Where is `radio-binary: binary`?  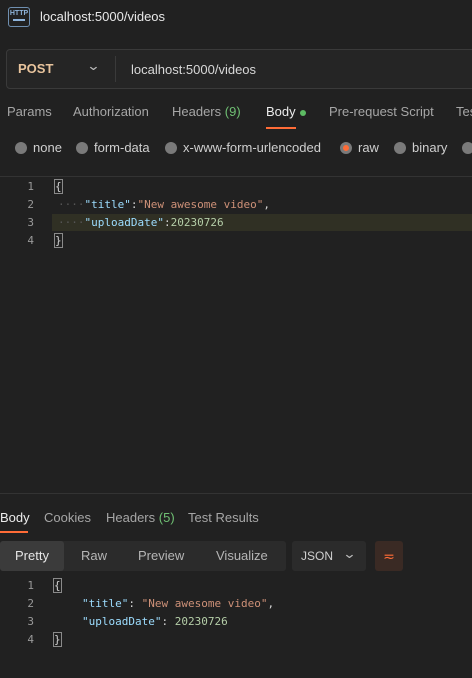
radio-binary: binary is located at coordinates (420, 147).